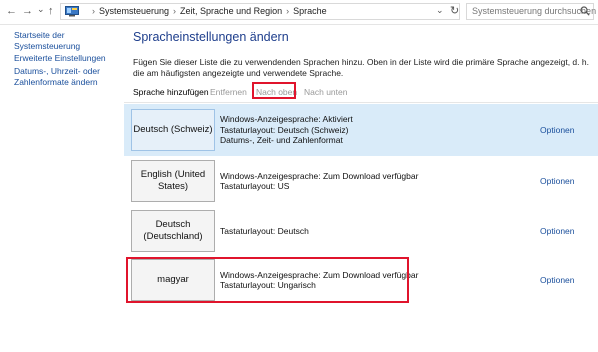 This screenshot has height=352, width=598. Describe the element at coordinates (255, 186) in the screenshot. I see `language-detail-line: Tastaturlayout: US` at that location.